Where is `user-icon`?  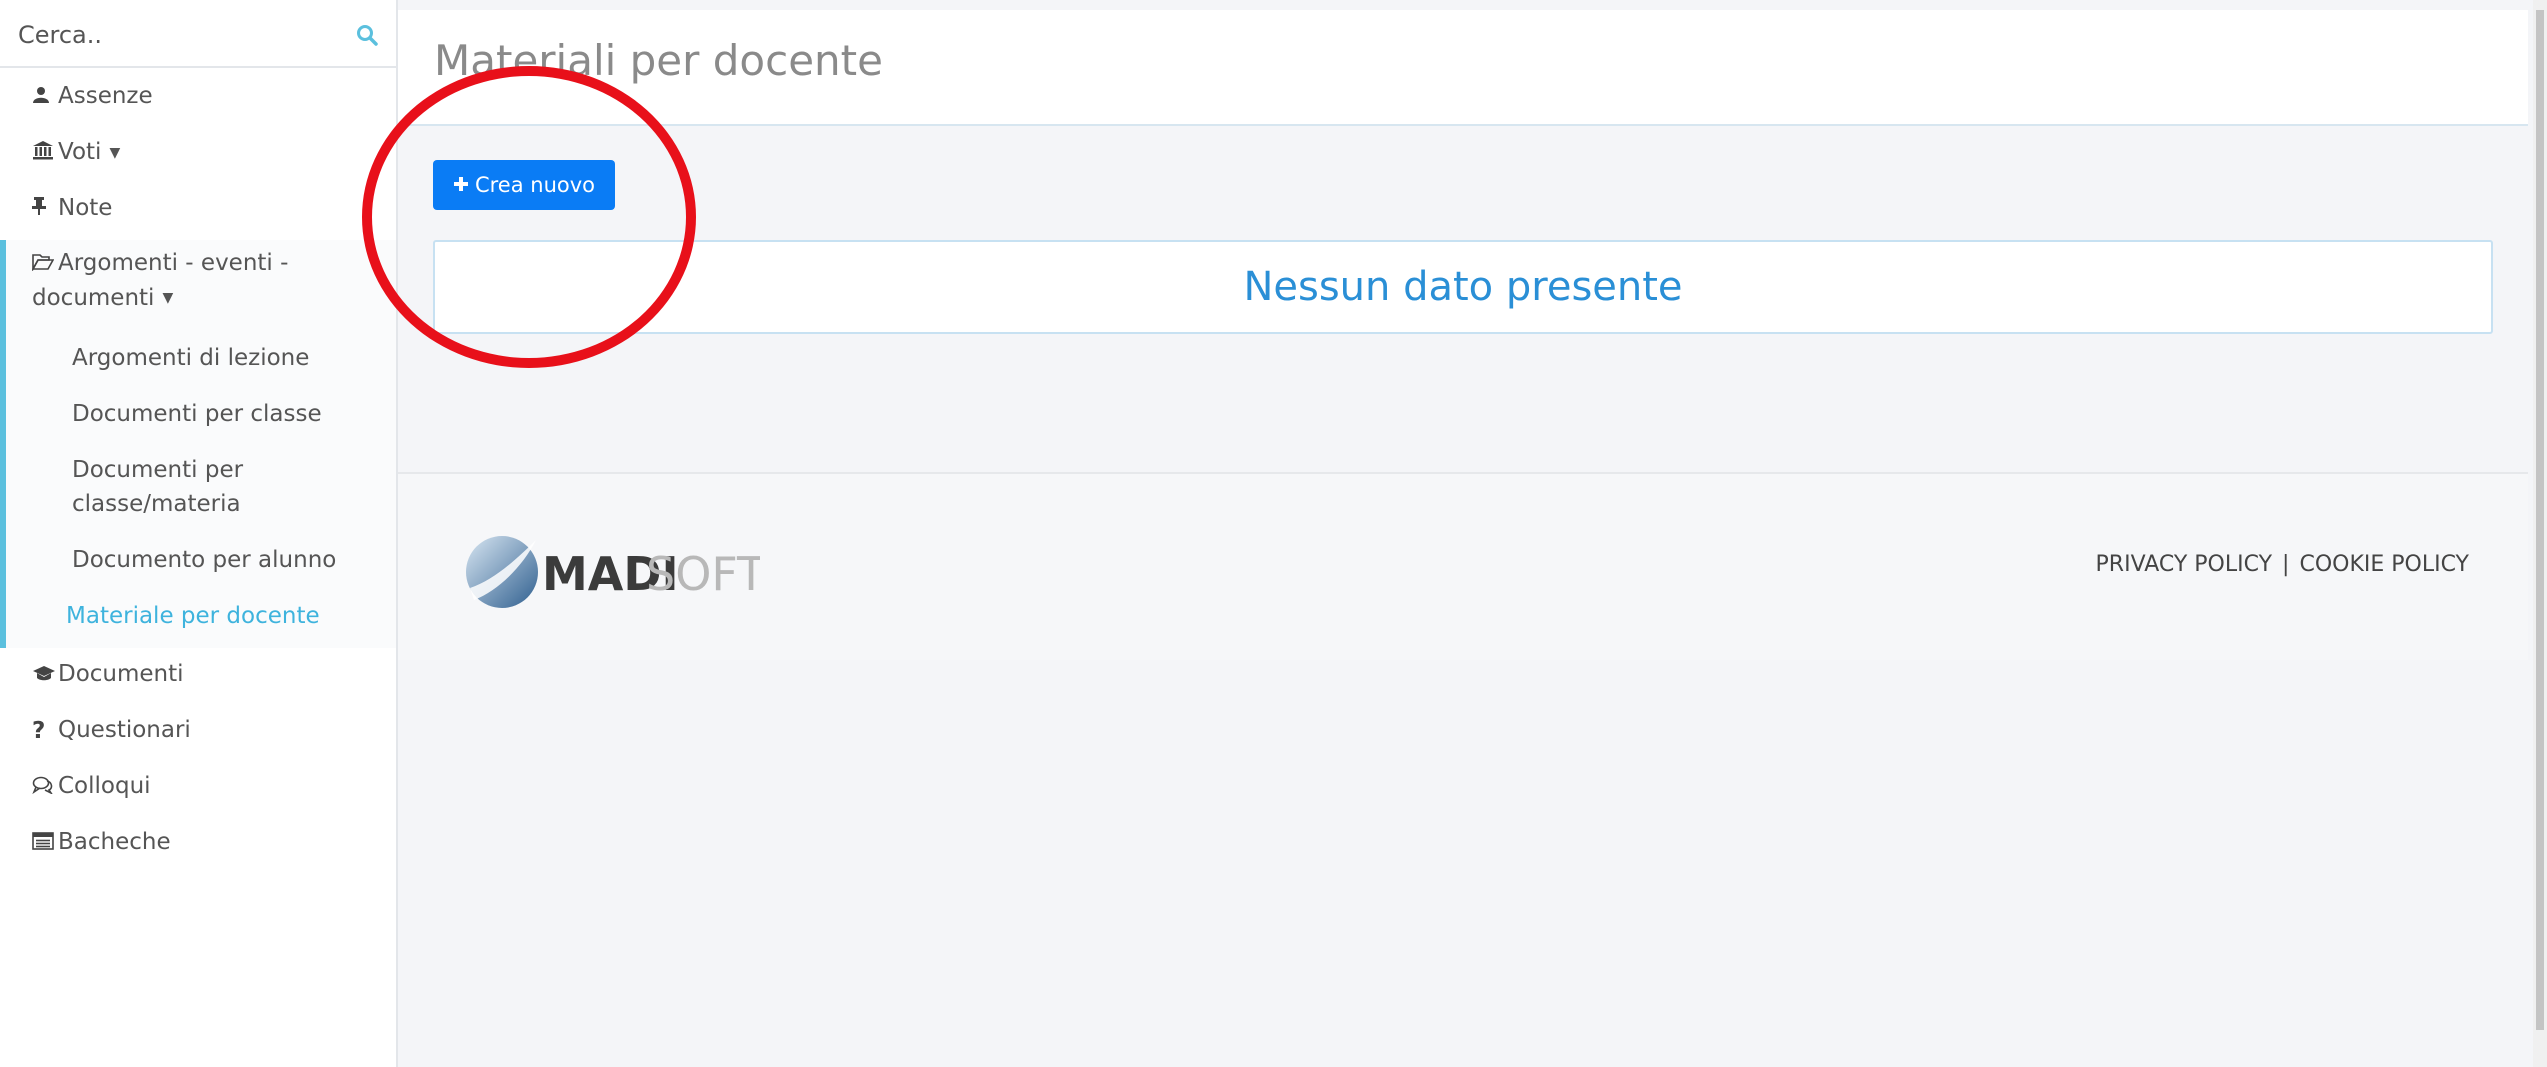
user-icon is located at coordinates (45, 97).